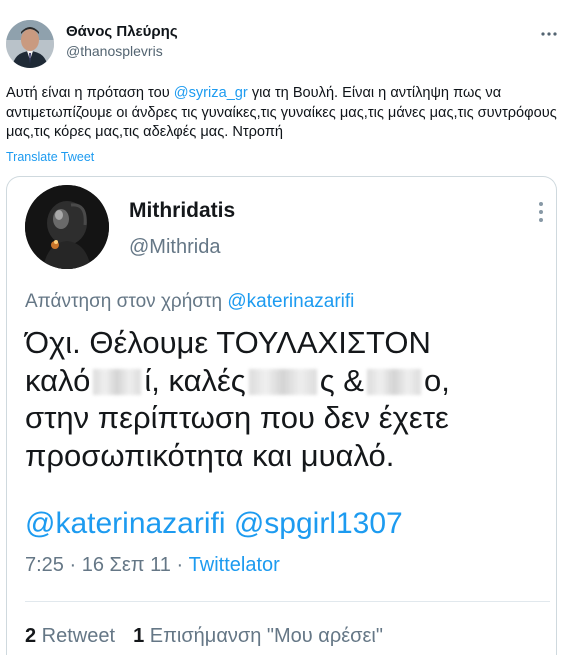  Describe the element at coordinates (287, 601) in the screenshot. I see `divider` at that location.